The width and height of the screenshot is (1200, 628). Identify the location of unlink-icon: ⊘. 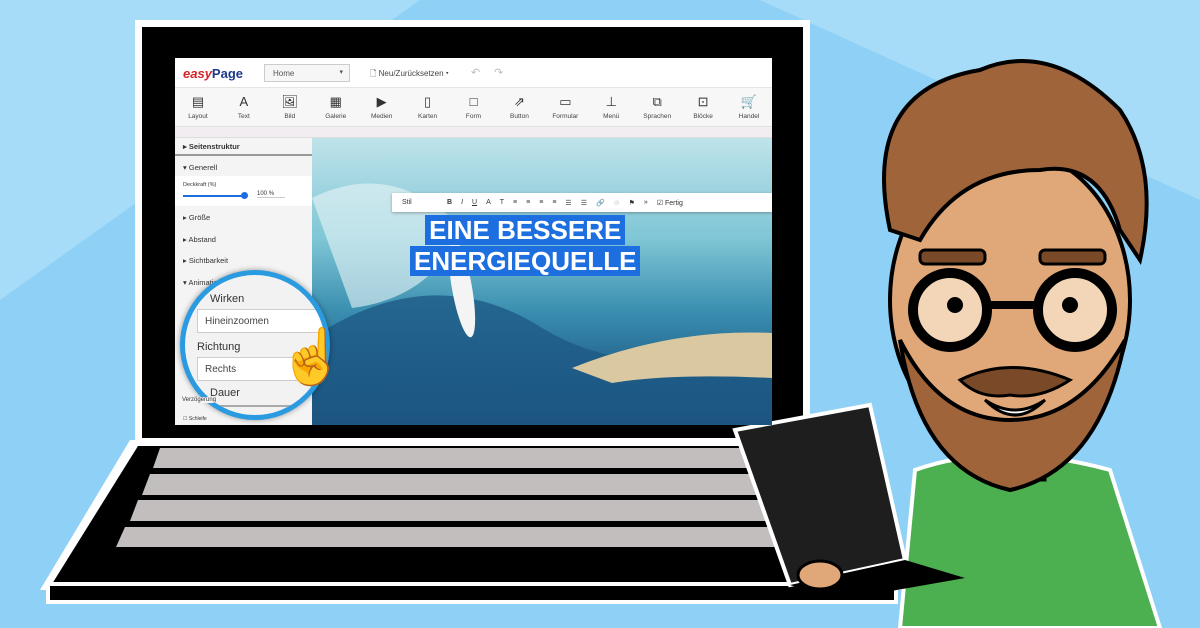
(617, 203).